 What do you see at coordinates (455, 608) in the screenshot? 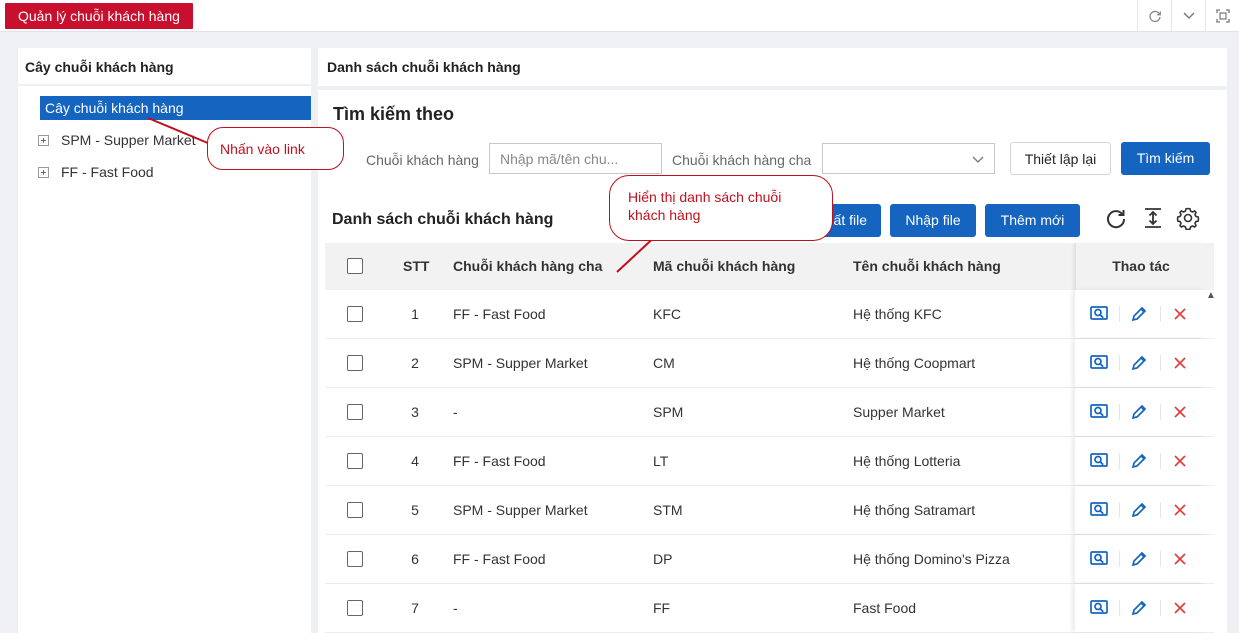
I see `cell-parent: -` at bounding box center [455, 608].